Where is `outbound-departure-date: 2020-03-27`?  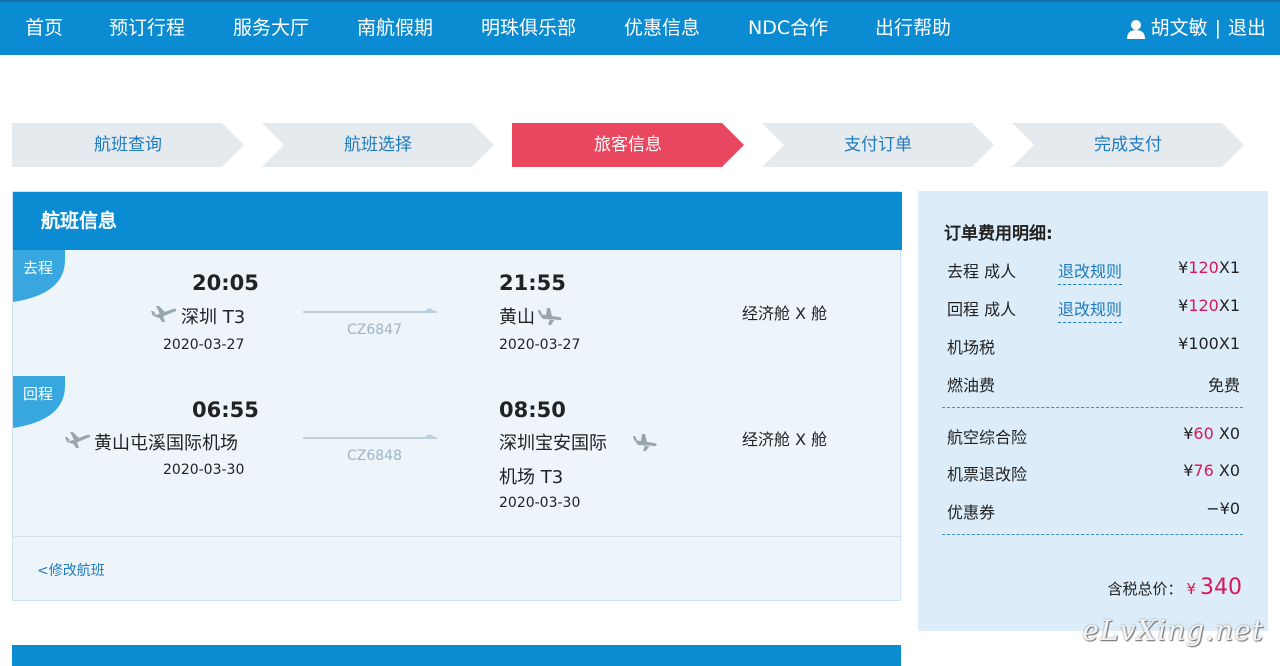
outbound-departure-date: 2020-03-27 is located at coordinates (204, 345).